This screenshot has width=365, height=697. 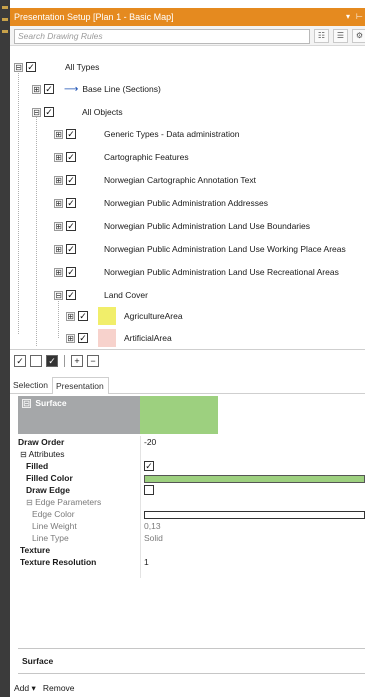 I want to click on tab-selection: Selection, so click(x=31, y=385).